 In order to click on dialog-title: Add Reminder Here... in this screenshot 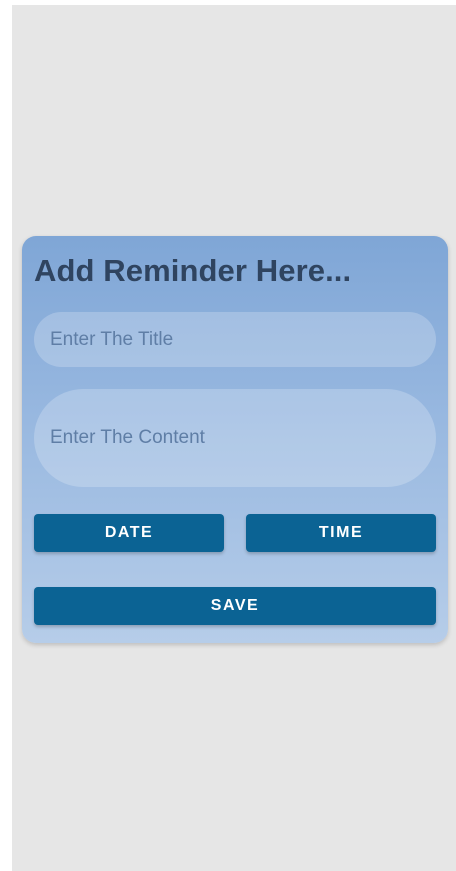, I will do `click(193, 270)`.